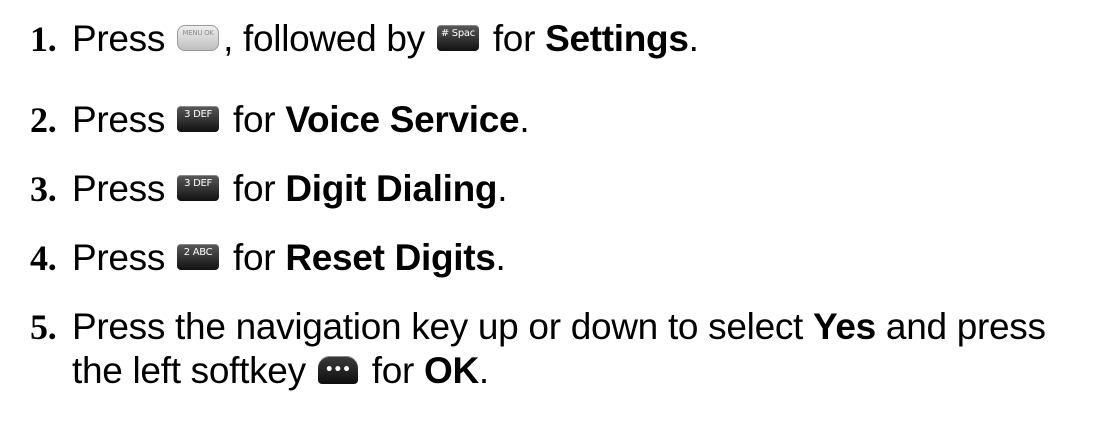 The image size is (1099, 424). Describe the element at coordinates (451, 370) in the screenshot. I see `option-ok: OK` at that location.